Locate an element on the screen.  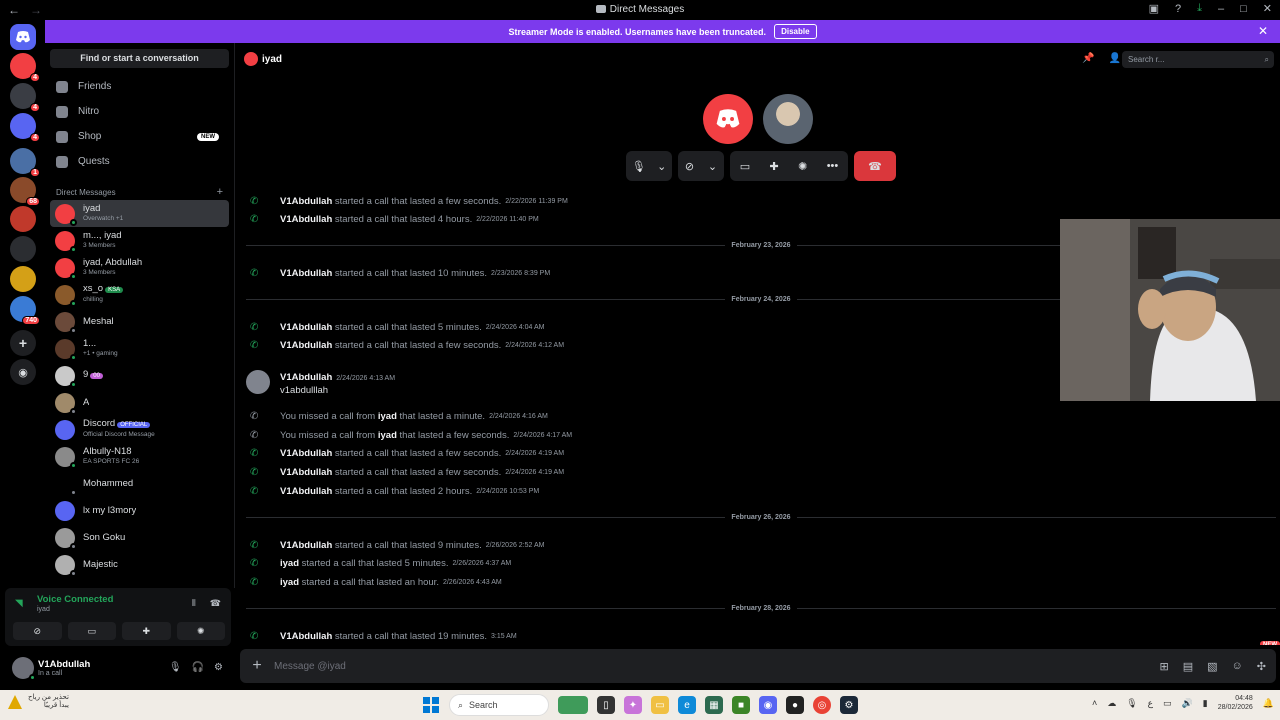
end-call-button: ☎ is located at coordinates (875, 166).